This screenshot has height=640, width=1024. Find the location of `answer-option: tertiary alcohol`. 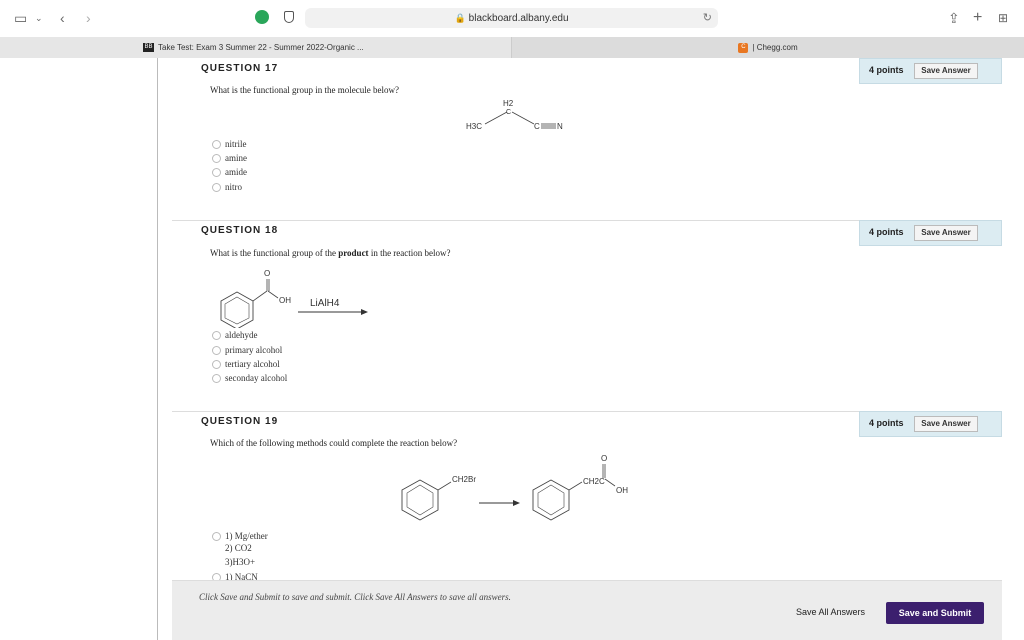

answer-option: tertiary alcohol is located at coordinates (246, 364).